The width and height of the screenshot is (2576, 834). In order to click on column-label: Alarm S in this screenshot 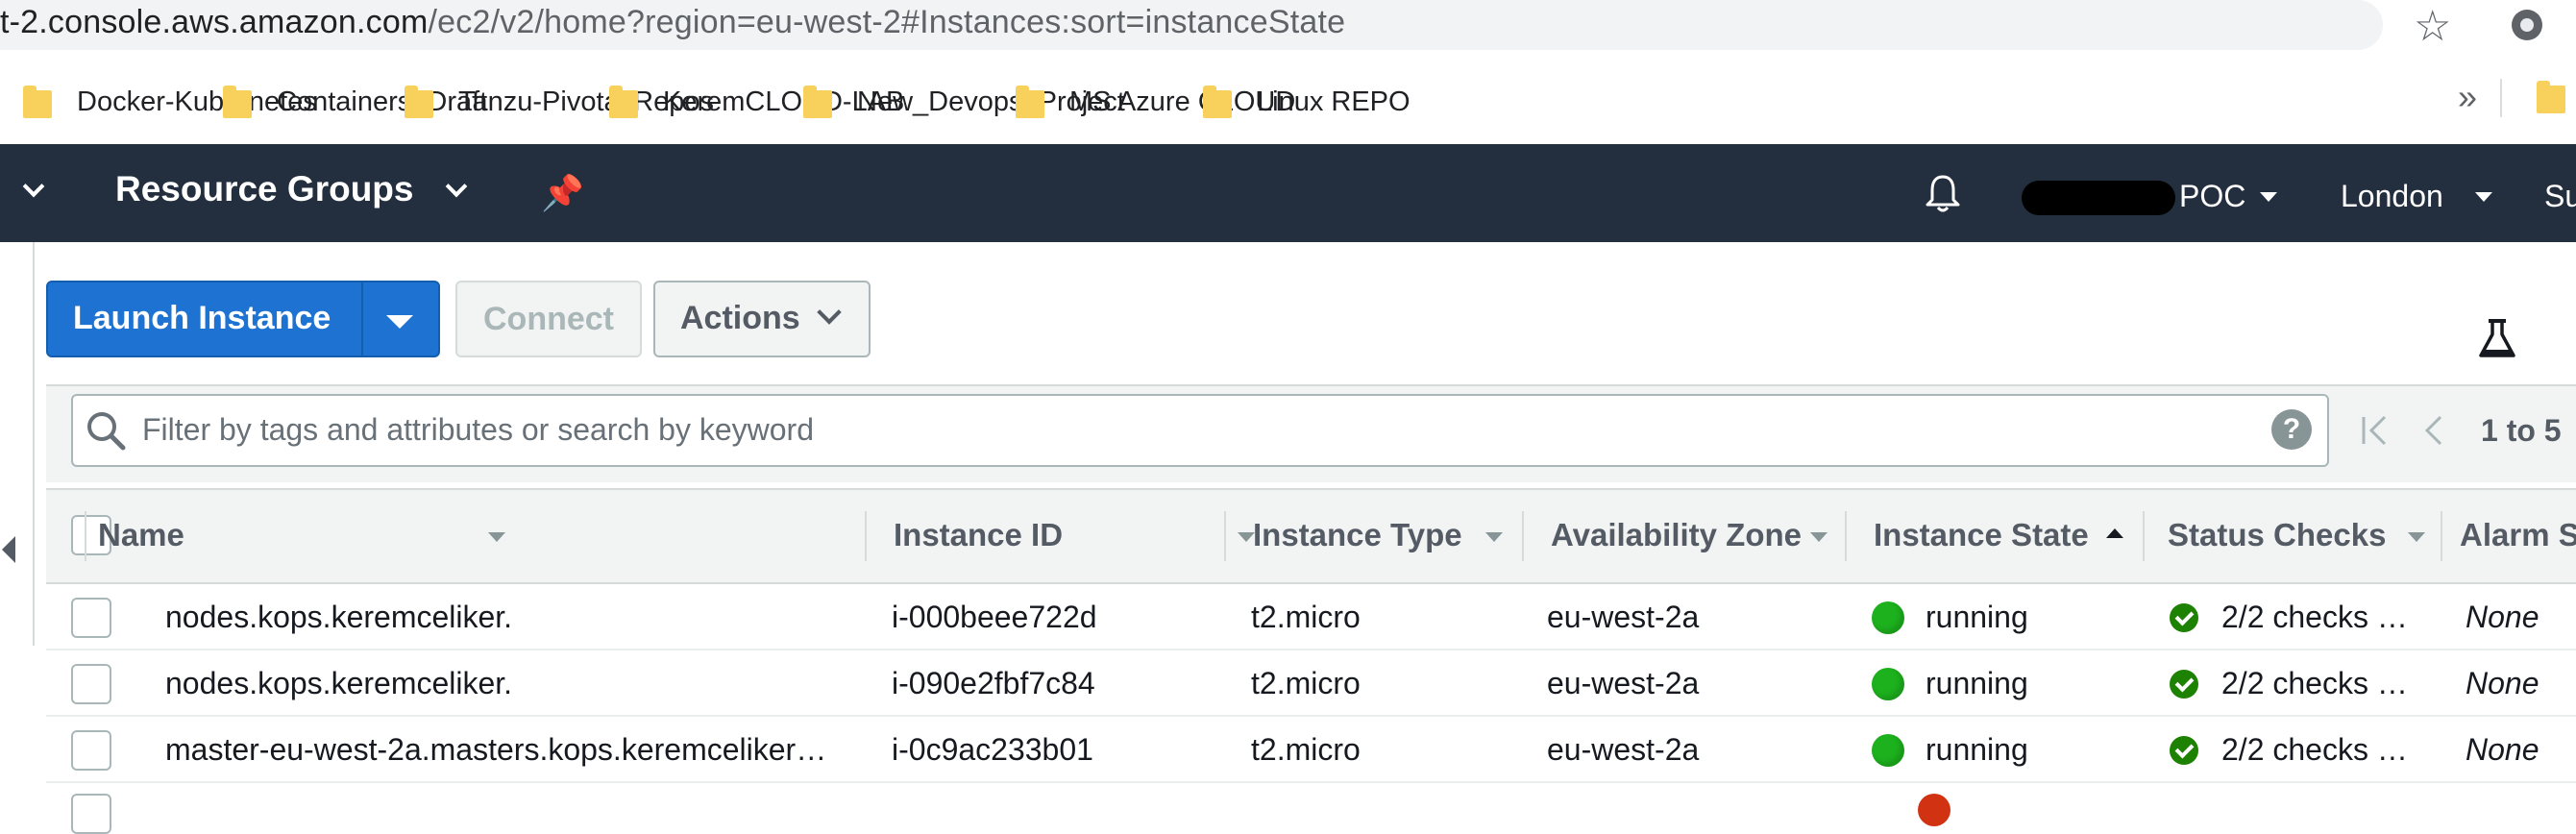, I will do `click(2518, 534)`.